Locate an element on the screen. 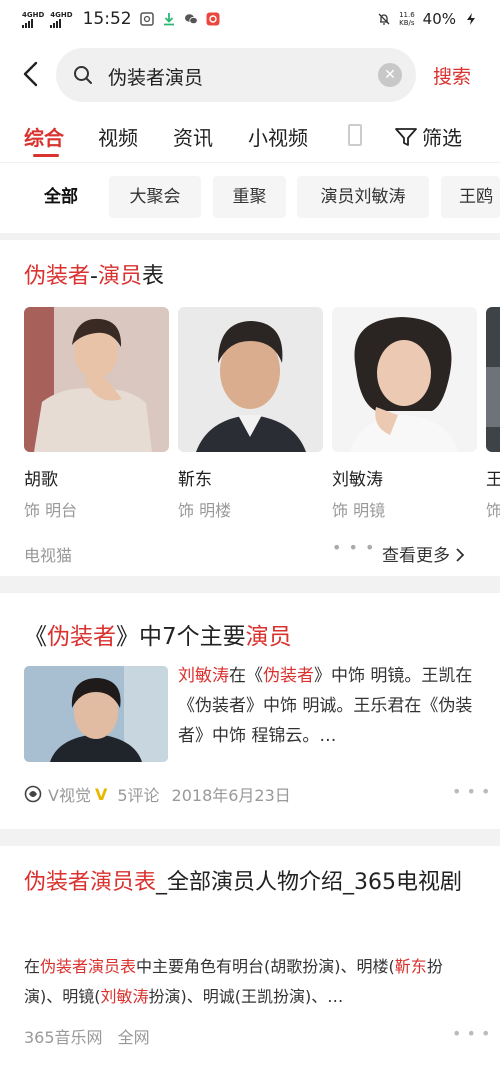 The image size is (500, 1083). search-header: 伪装者演员 ✕ 搜索 is located at coordinates (250, 76).